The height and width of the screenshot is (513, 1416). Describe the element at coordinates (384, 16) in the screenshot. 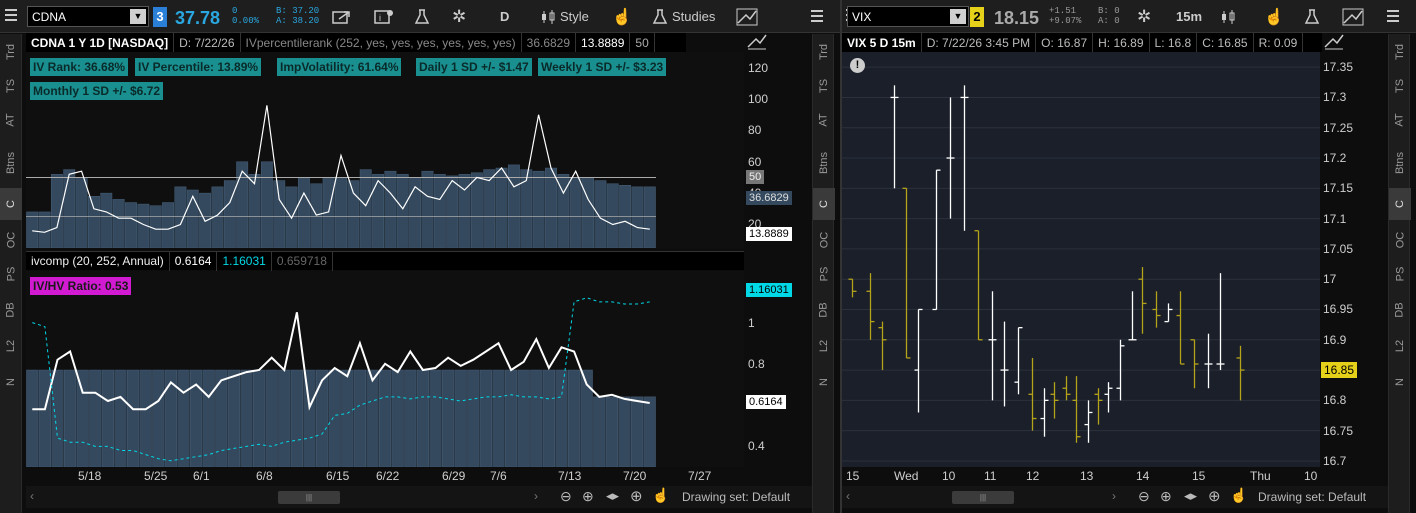

I see `data-box-icon: i` at that location.